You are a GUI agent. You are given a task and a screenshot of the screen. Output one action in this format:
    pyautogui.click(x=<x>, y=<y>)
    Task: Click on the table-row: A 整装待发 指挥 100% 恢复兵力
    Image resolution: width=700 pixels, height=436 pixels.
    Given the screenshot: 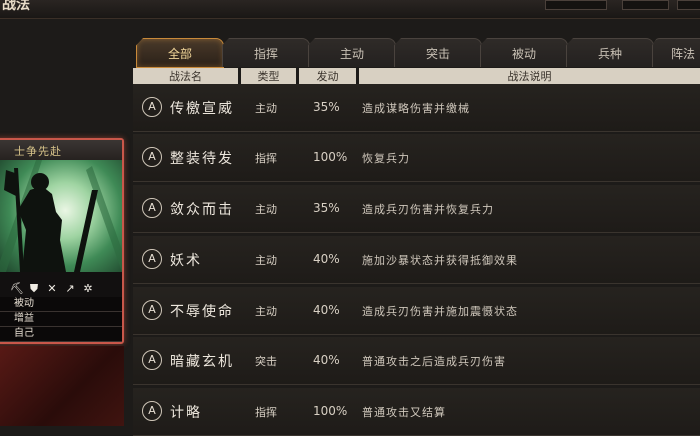 What is the action you would take?
    pyautogui.click(x=416, y=158)
    